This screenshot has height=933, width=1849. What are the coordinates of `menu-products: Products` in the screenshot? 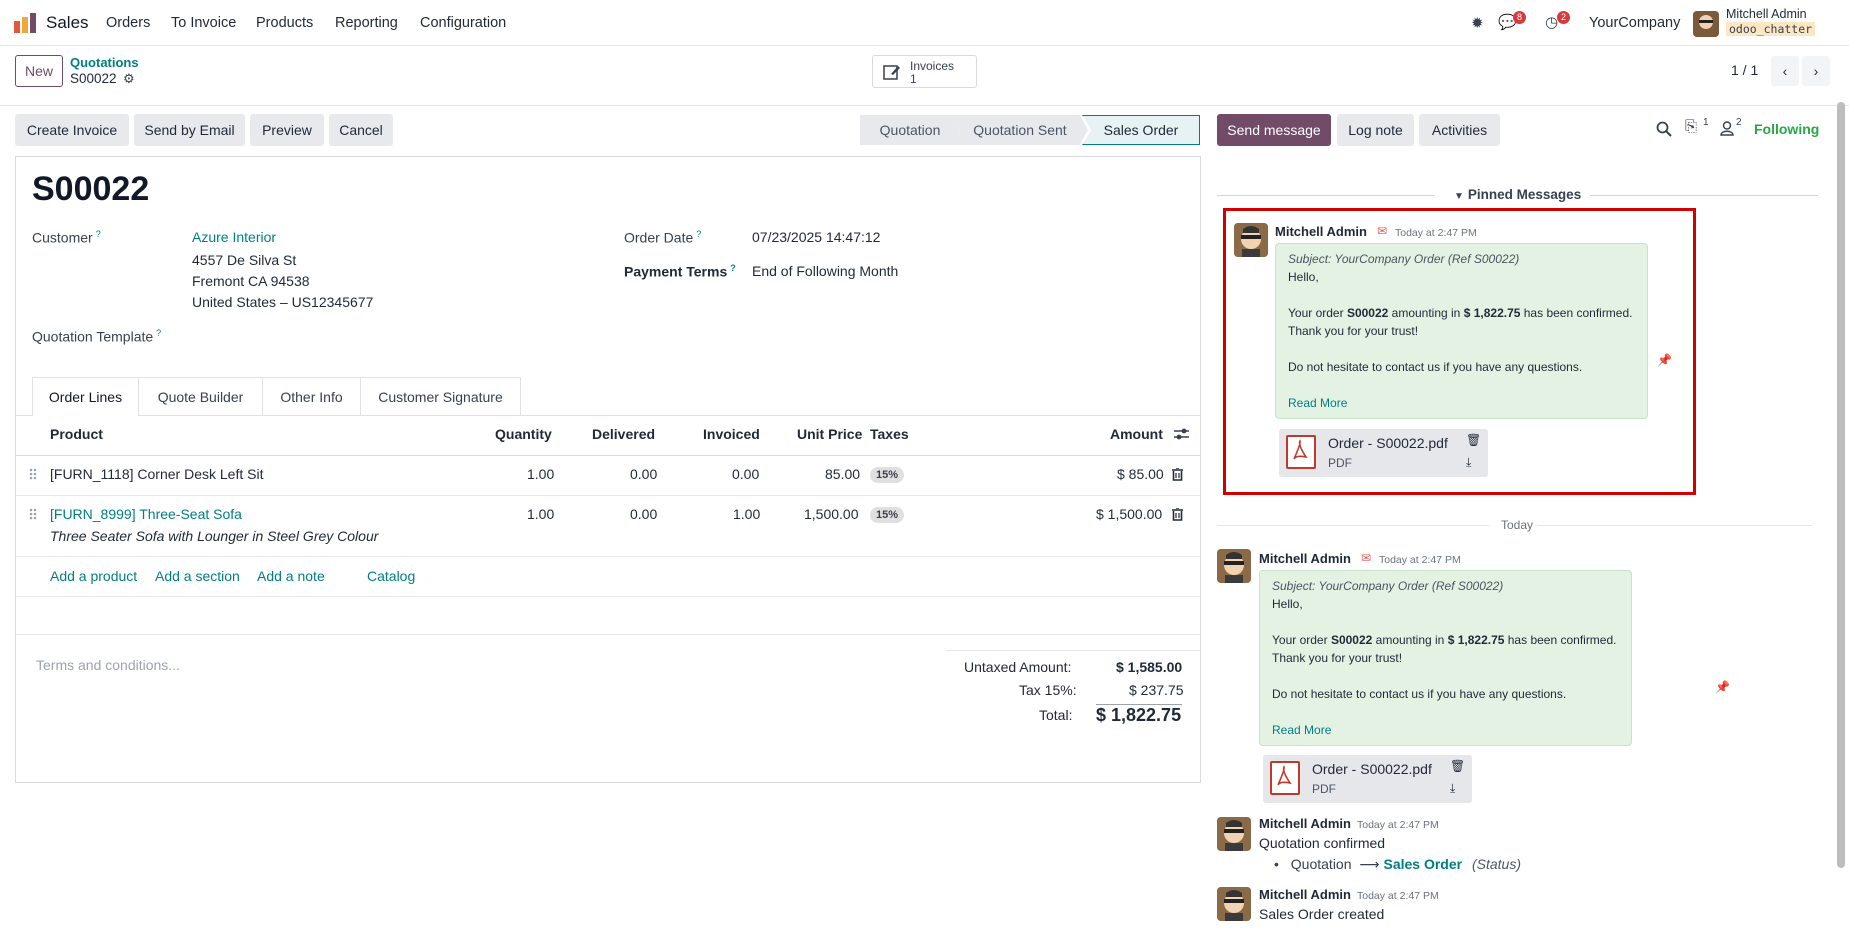 It's located at (284, 23).